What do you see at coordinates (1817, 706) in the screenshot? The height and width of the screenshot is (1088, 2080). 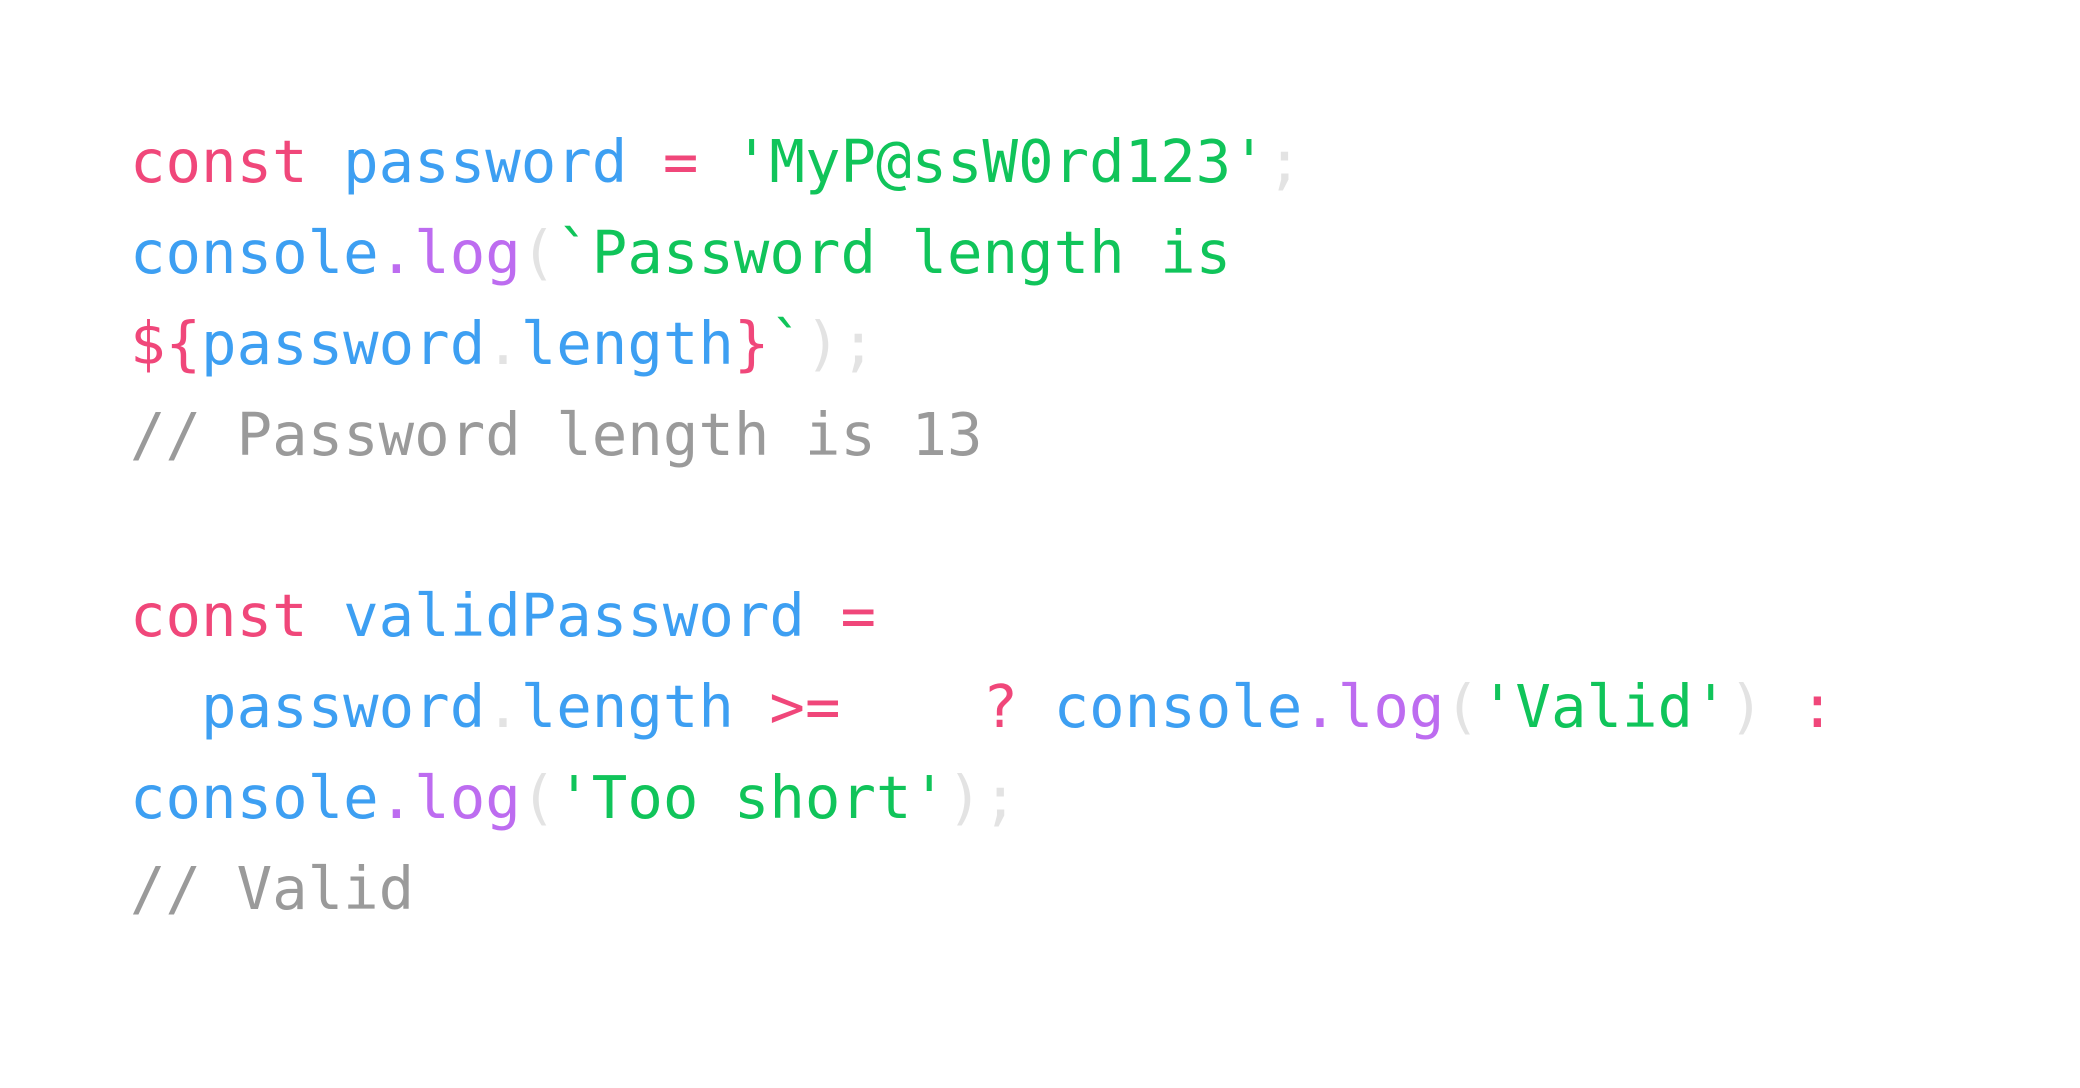 I see `code-token-keyword: :` at bounding box center [1817, 706].